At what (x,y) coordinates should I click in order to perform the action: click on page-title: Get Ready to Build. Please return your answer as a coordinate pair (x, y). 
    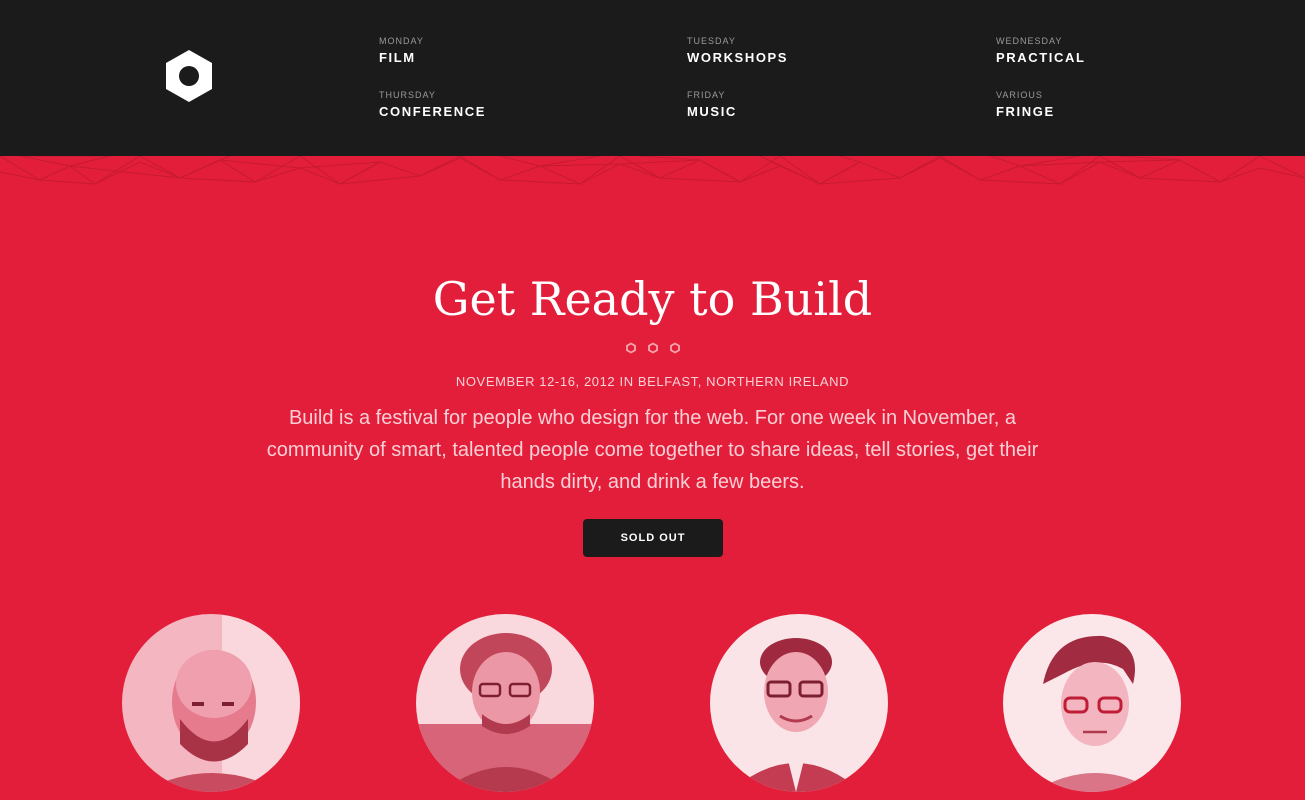
    Looking at the image, I should click on (652, 299).